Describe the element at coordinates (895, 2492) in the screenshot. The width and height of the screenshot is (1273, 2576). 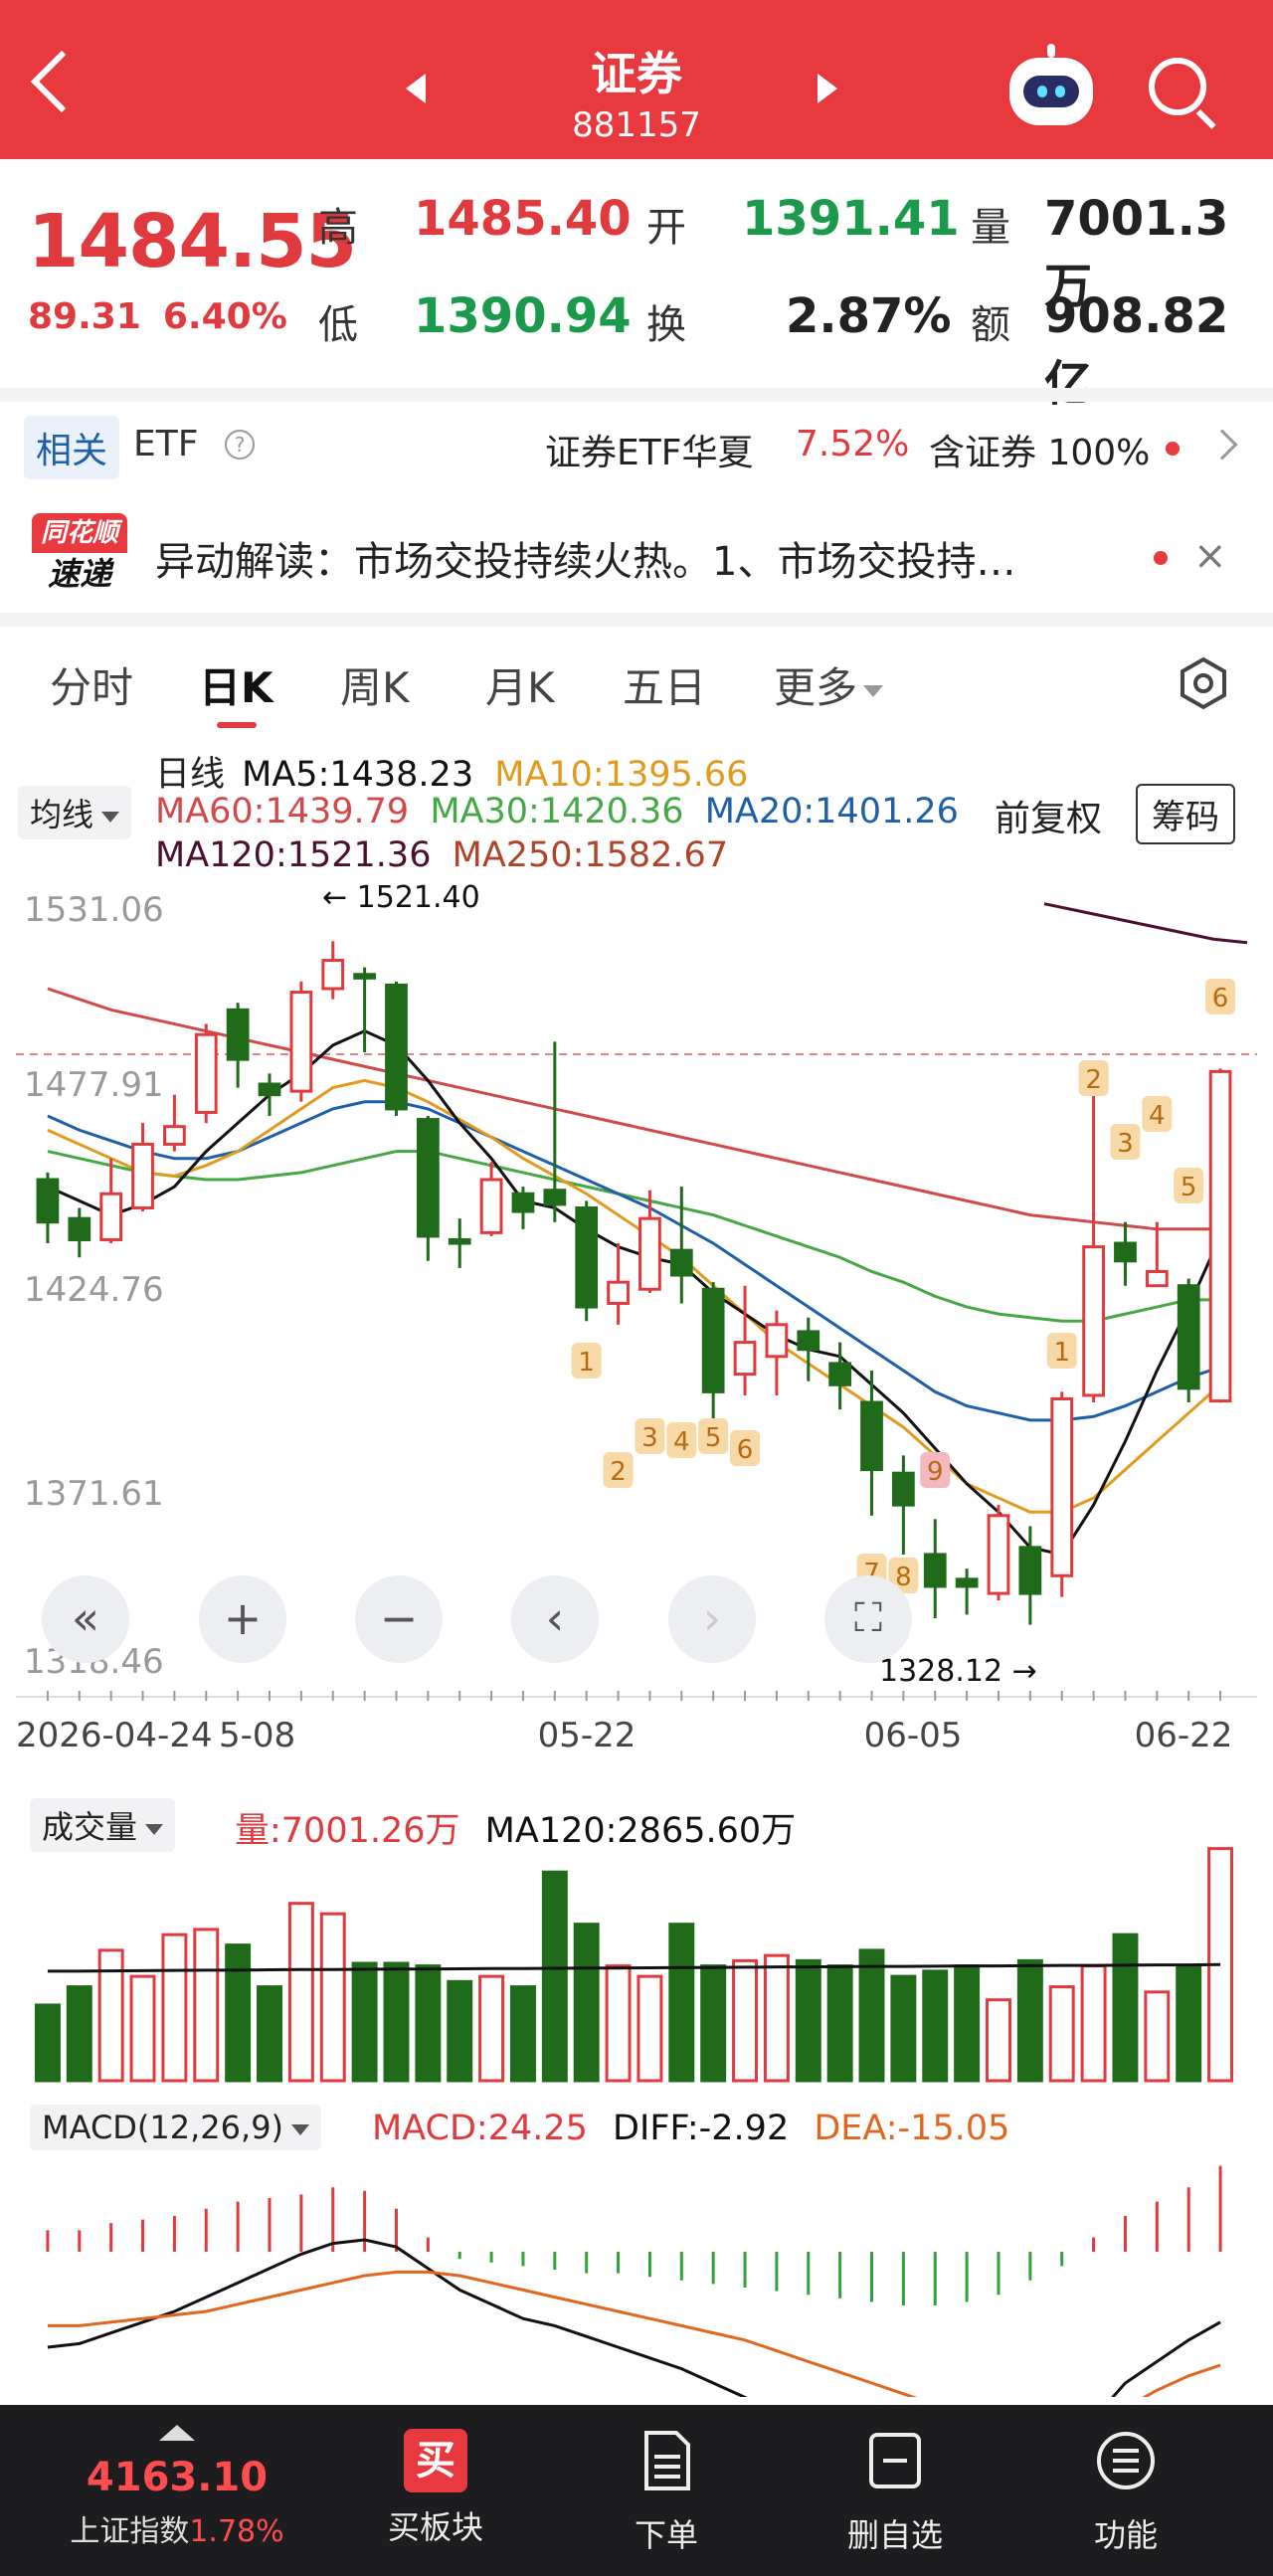
I see `remove-watchlist-button: 删自选` at that location.